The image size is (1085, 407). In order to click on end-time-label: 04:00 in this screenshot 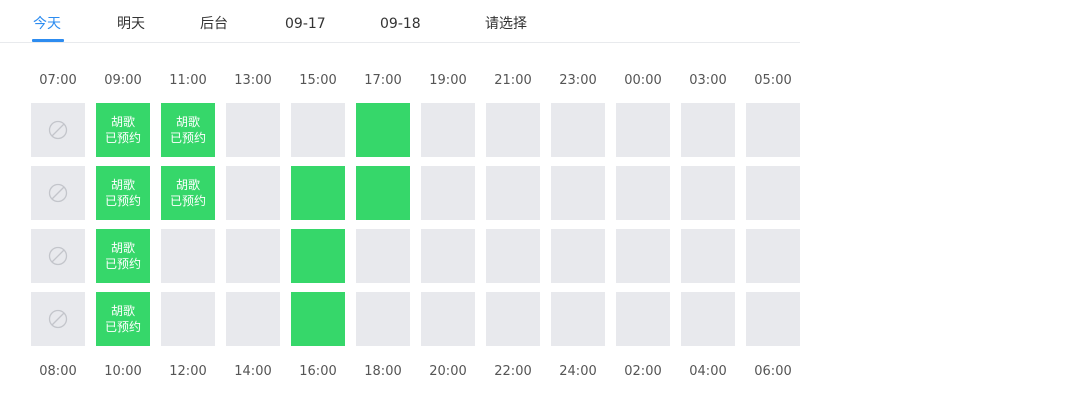, I will do `click(708, 371)`.